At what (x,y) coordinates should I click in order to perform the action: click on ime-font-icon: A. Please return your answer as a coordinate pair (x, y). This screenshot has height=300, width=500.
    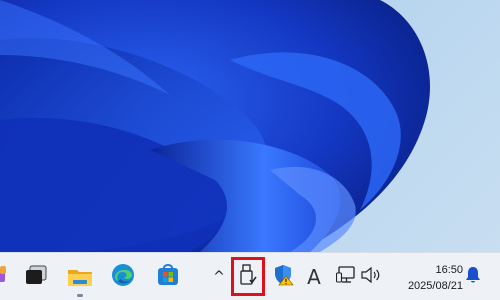
    Looking at the image, I should click on (314, 277).